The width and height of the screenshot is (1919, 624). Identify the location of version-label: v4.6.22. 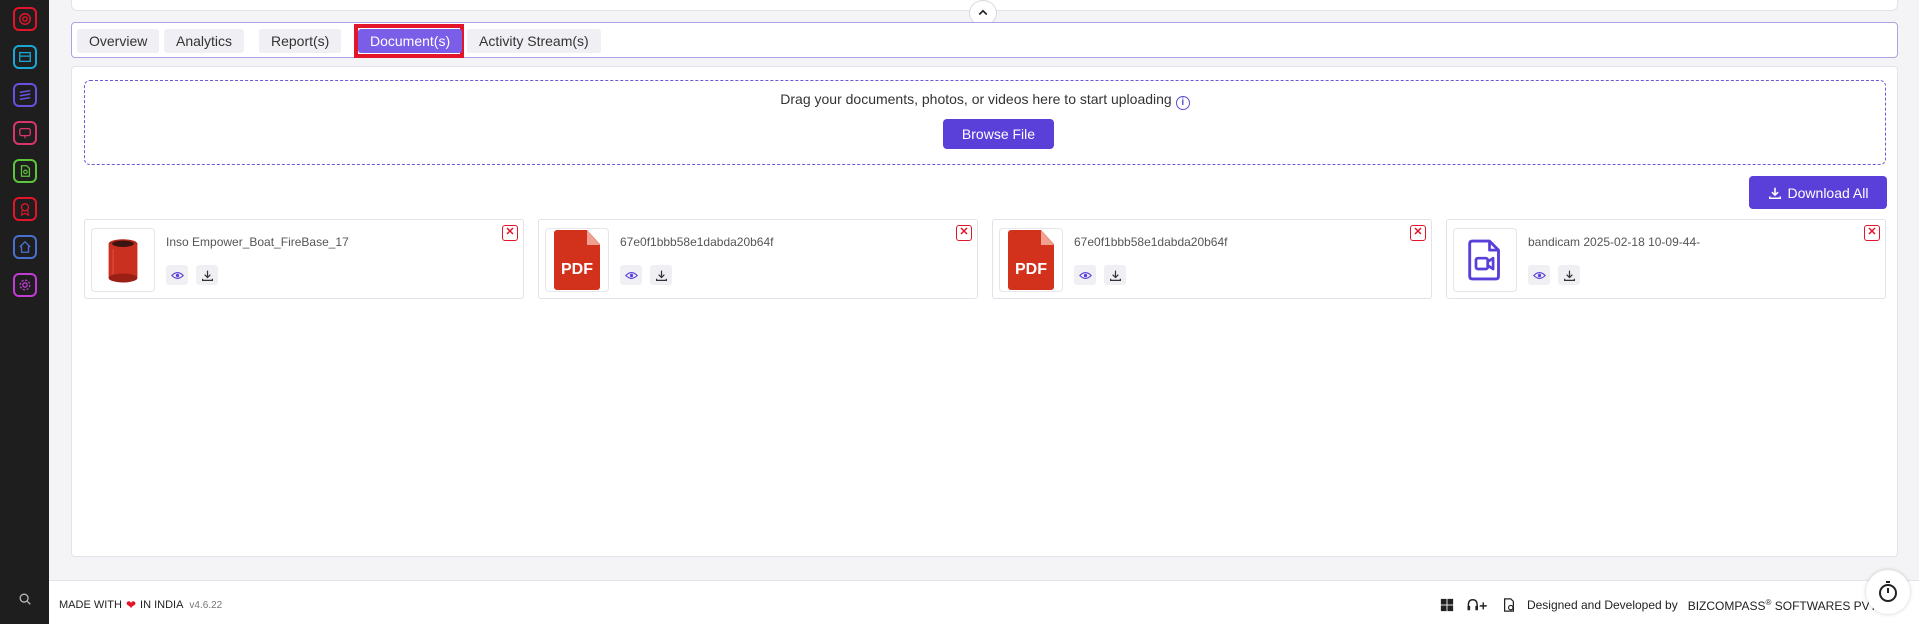
(206, 605).